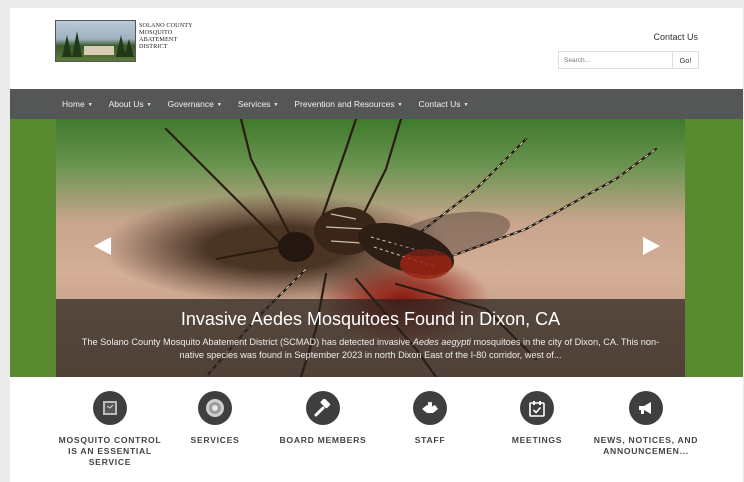 The height and width of the screenshot is (482, 744). Describe the element at coordinates (215, 440) in the screenshot. I see `quick-link-label: SERVICES` at that location.